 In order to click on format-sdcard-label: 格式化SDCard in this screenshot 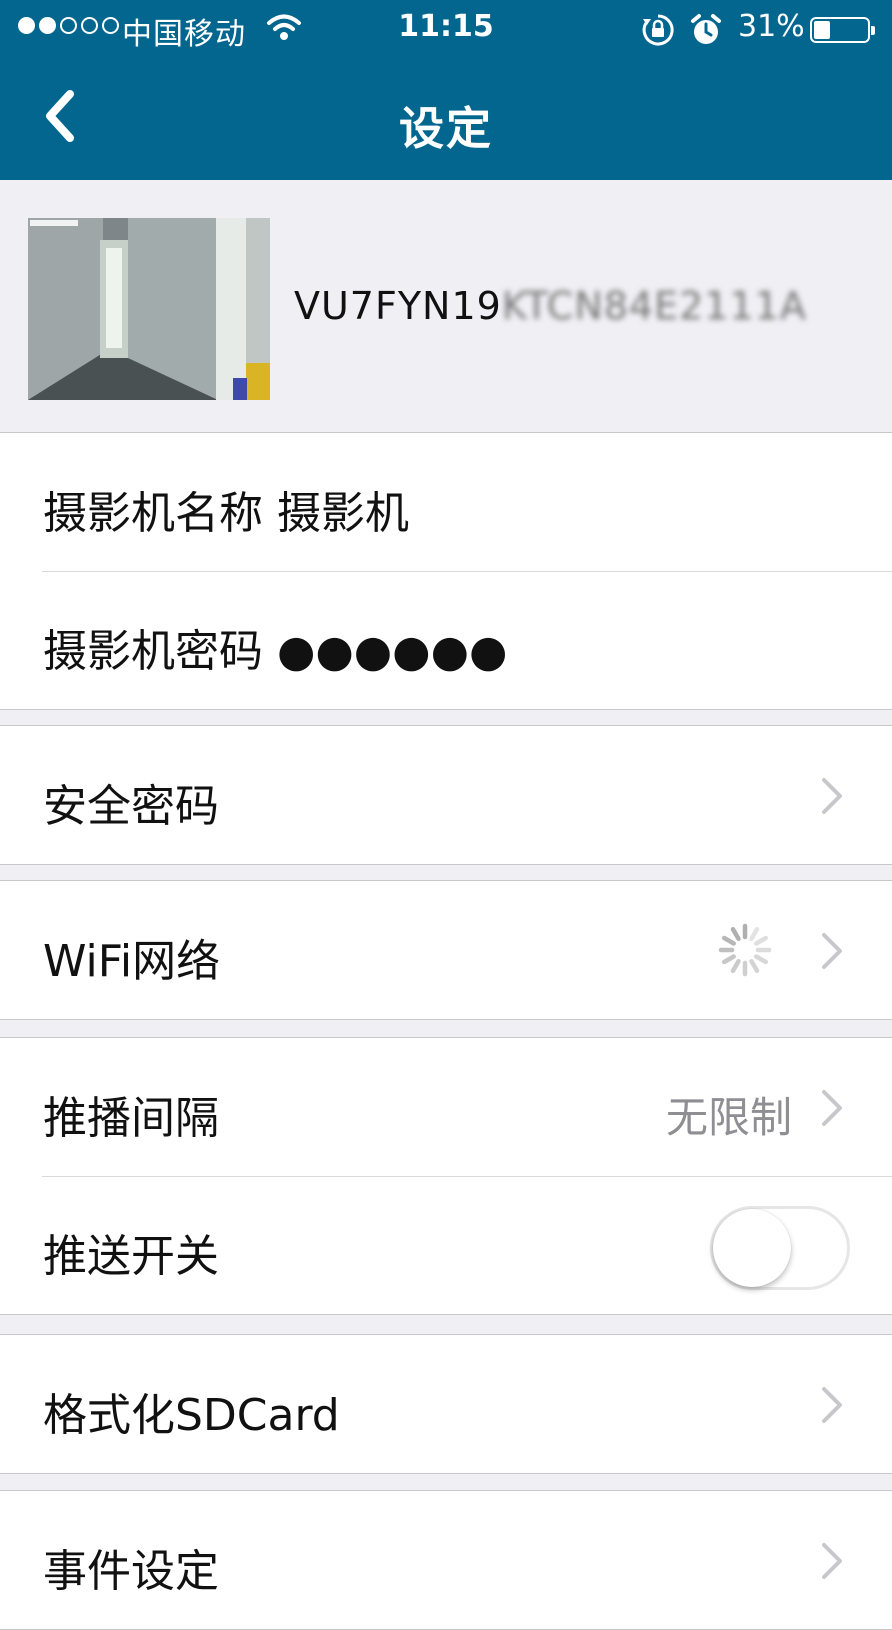, I will do `click(191, 1415)`.